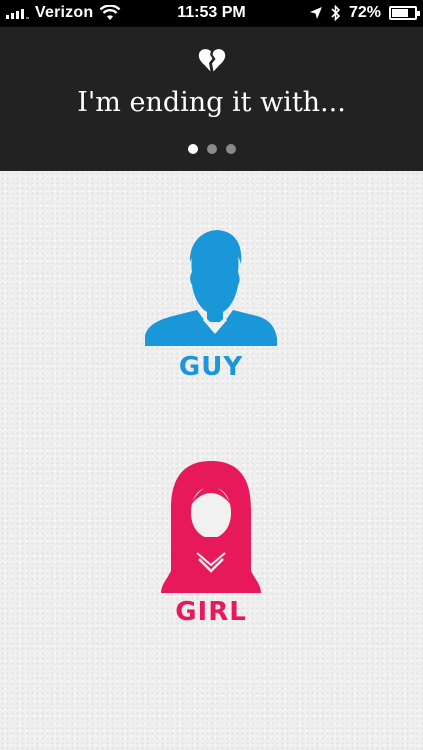 The width and height of the screenshot is (423, 750). Describe the element at coordinates (211, 612) in the screenshot. I see `girl-label: GIRL` at that location.